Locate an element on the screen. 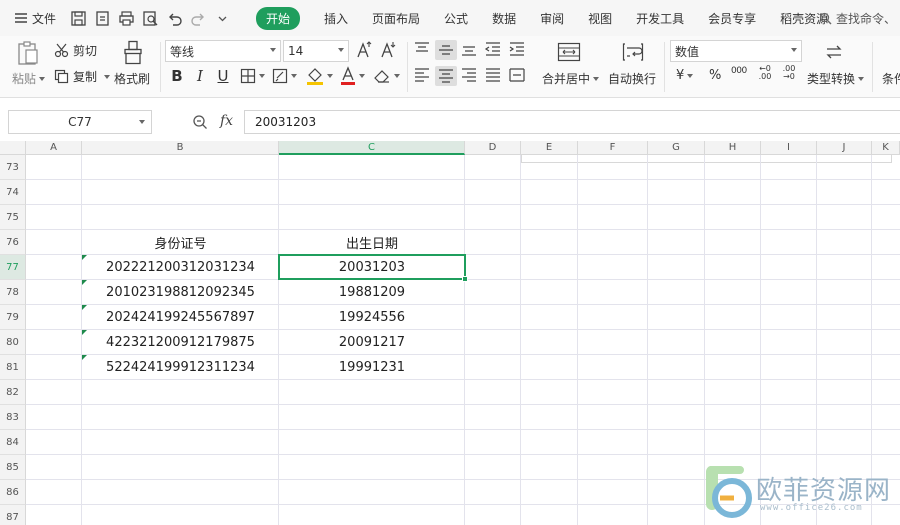 This screenshot has height=525, width=900. tab-developer: 开发工具 is located at coordinates (660, 18).